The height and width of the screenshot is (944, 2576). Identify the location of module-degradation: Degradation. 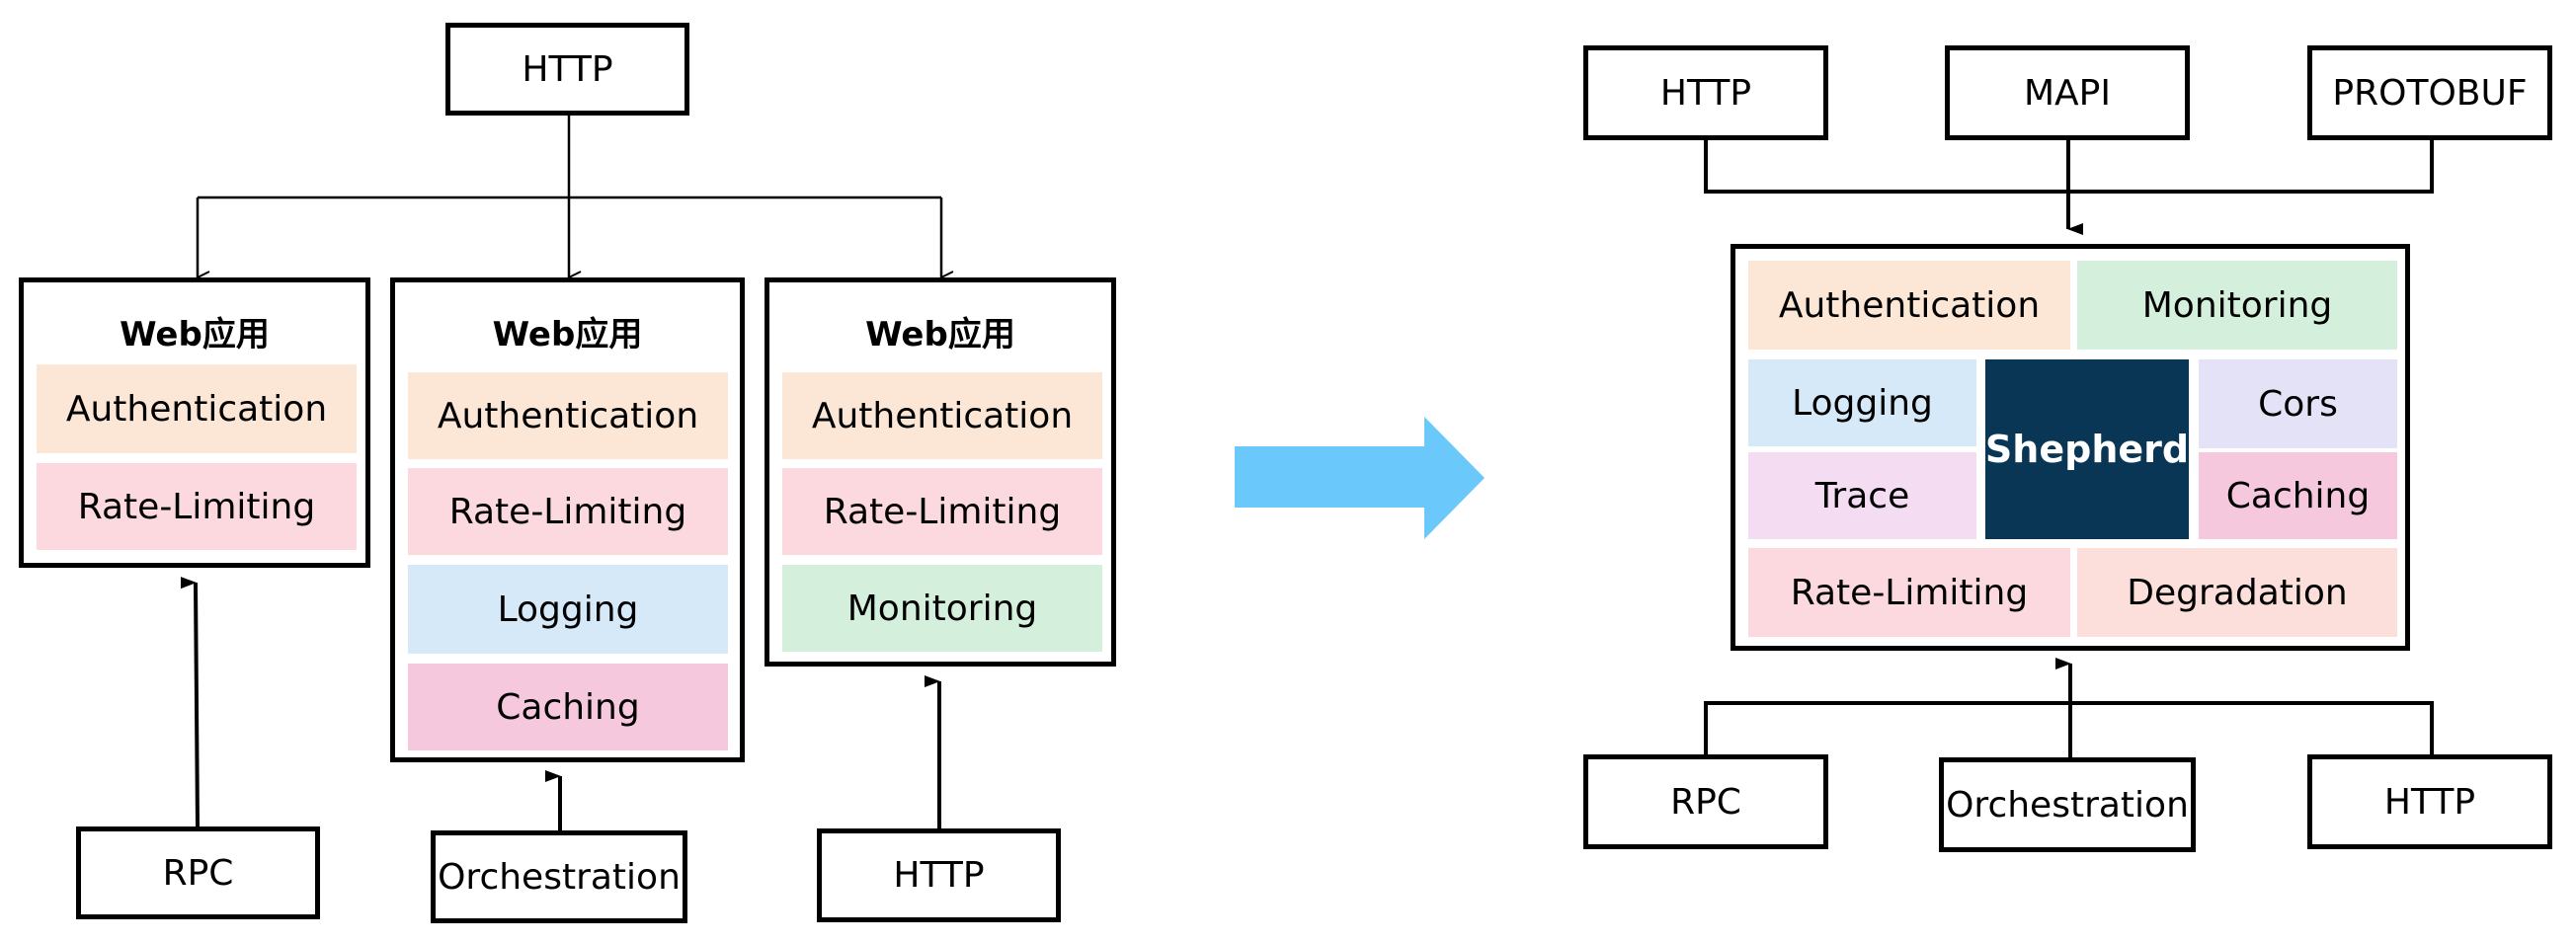
(2237, 592).